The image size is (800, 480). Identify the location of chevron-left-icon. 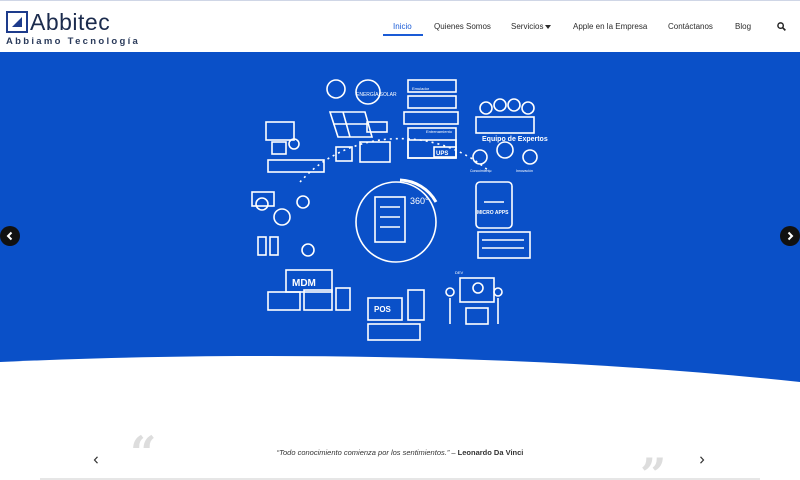
(9, 236).